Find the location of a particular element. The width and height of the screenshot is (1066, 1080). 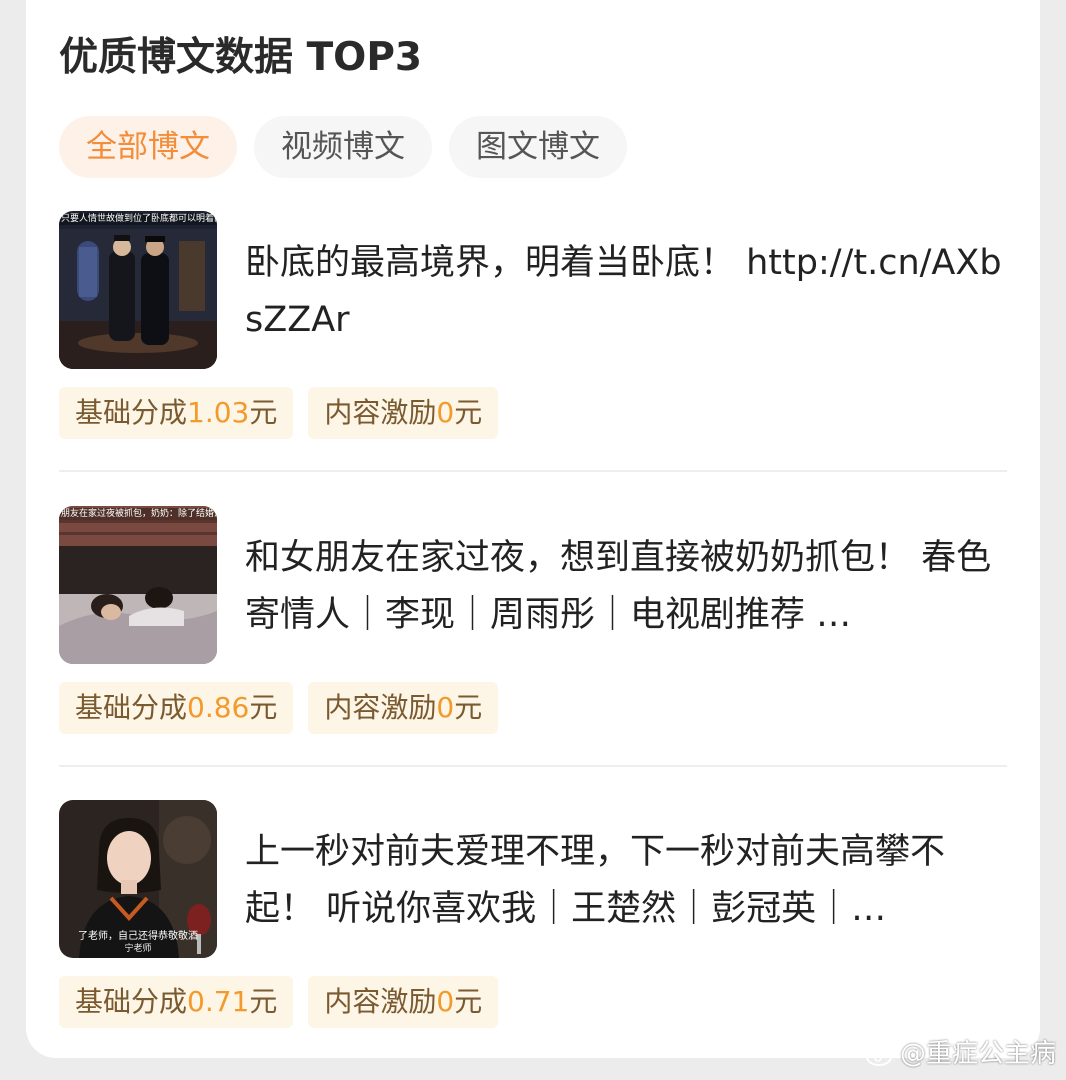

base-share-badge: 基础分成0.86元 is located at coordinates (176, 708).